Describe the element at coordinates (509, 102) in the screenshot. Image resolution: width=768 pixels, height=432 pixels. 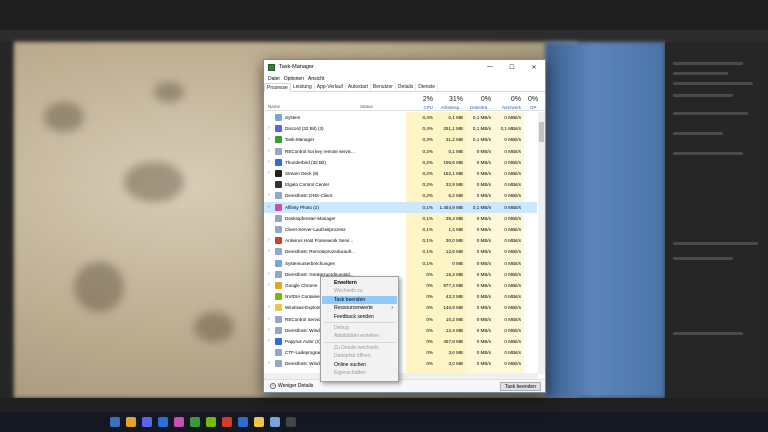
I see `column-network: 0% Netzwerk` at that location.